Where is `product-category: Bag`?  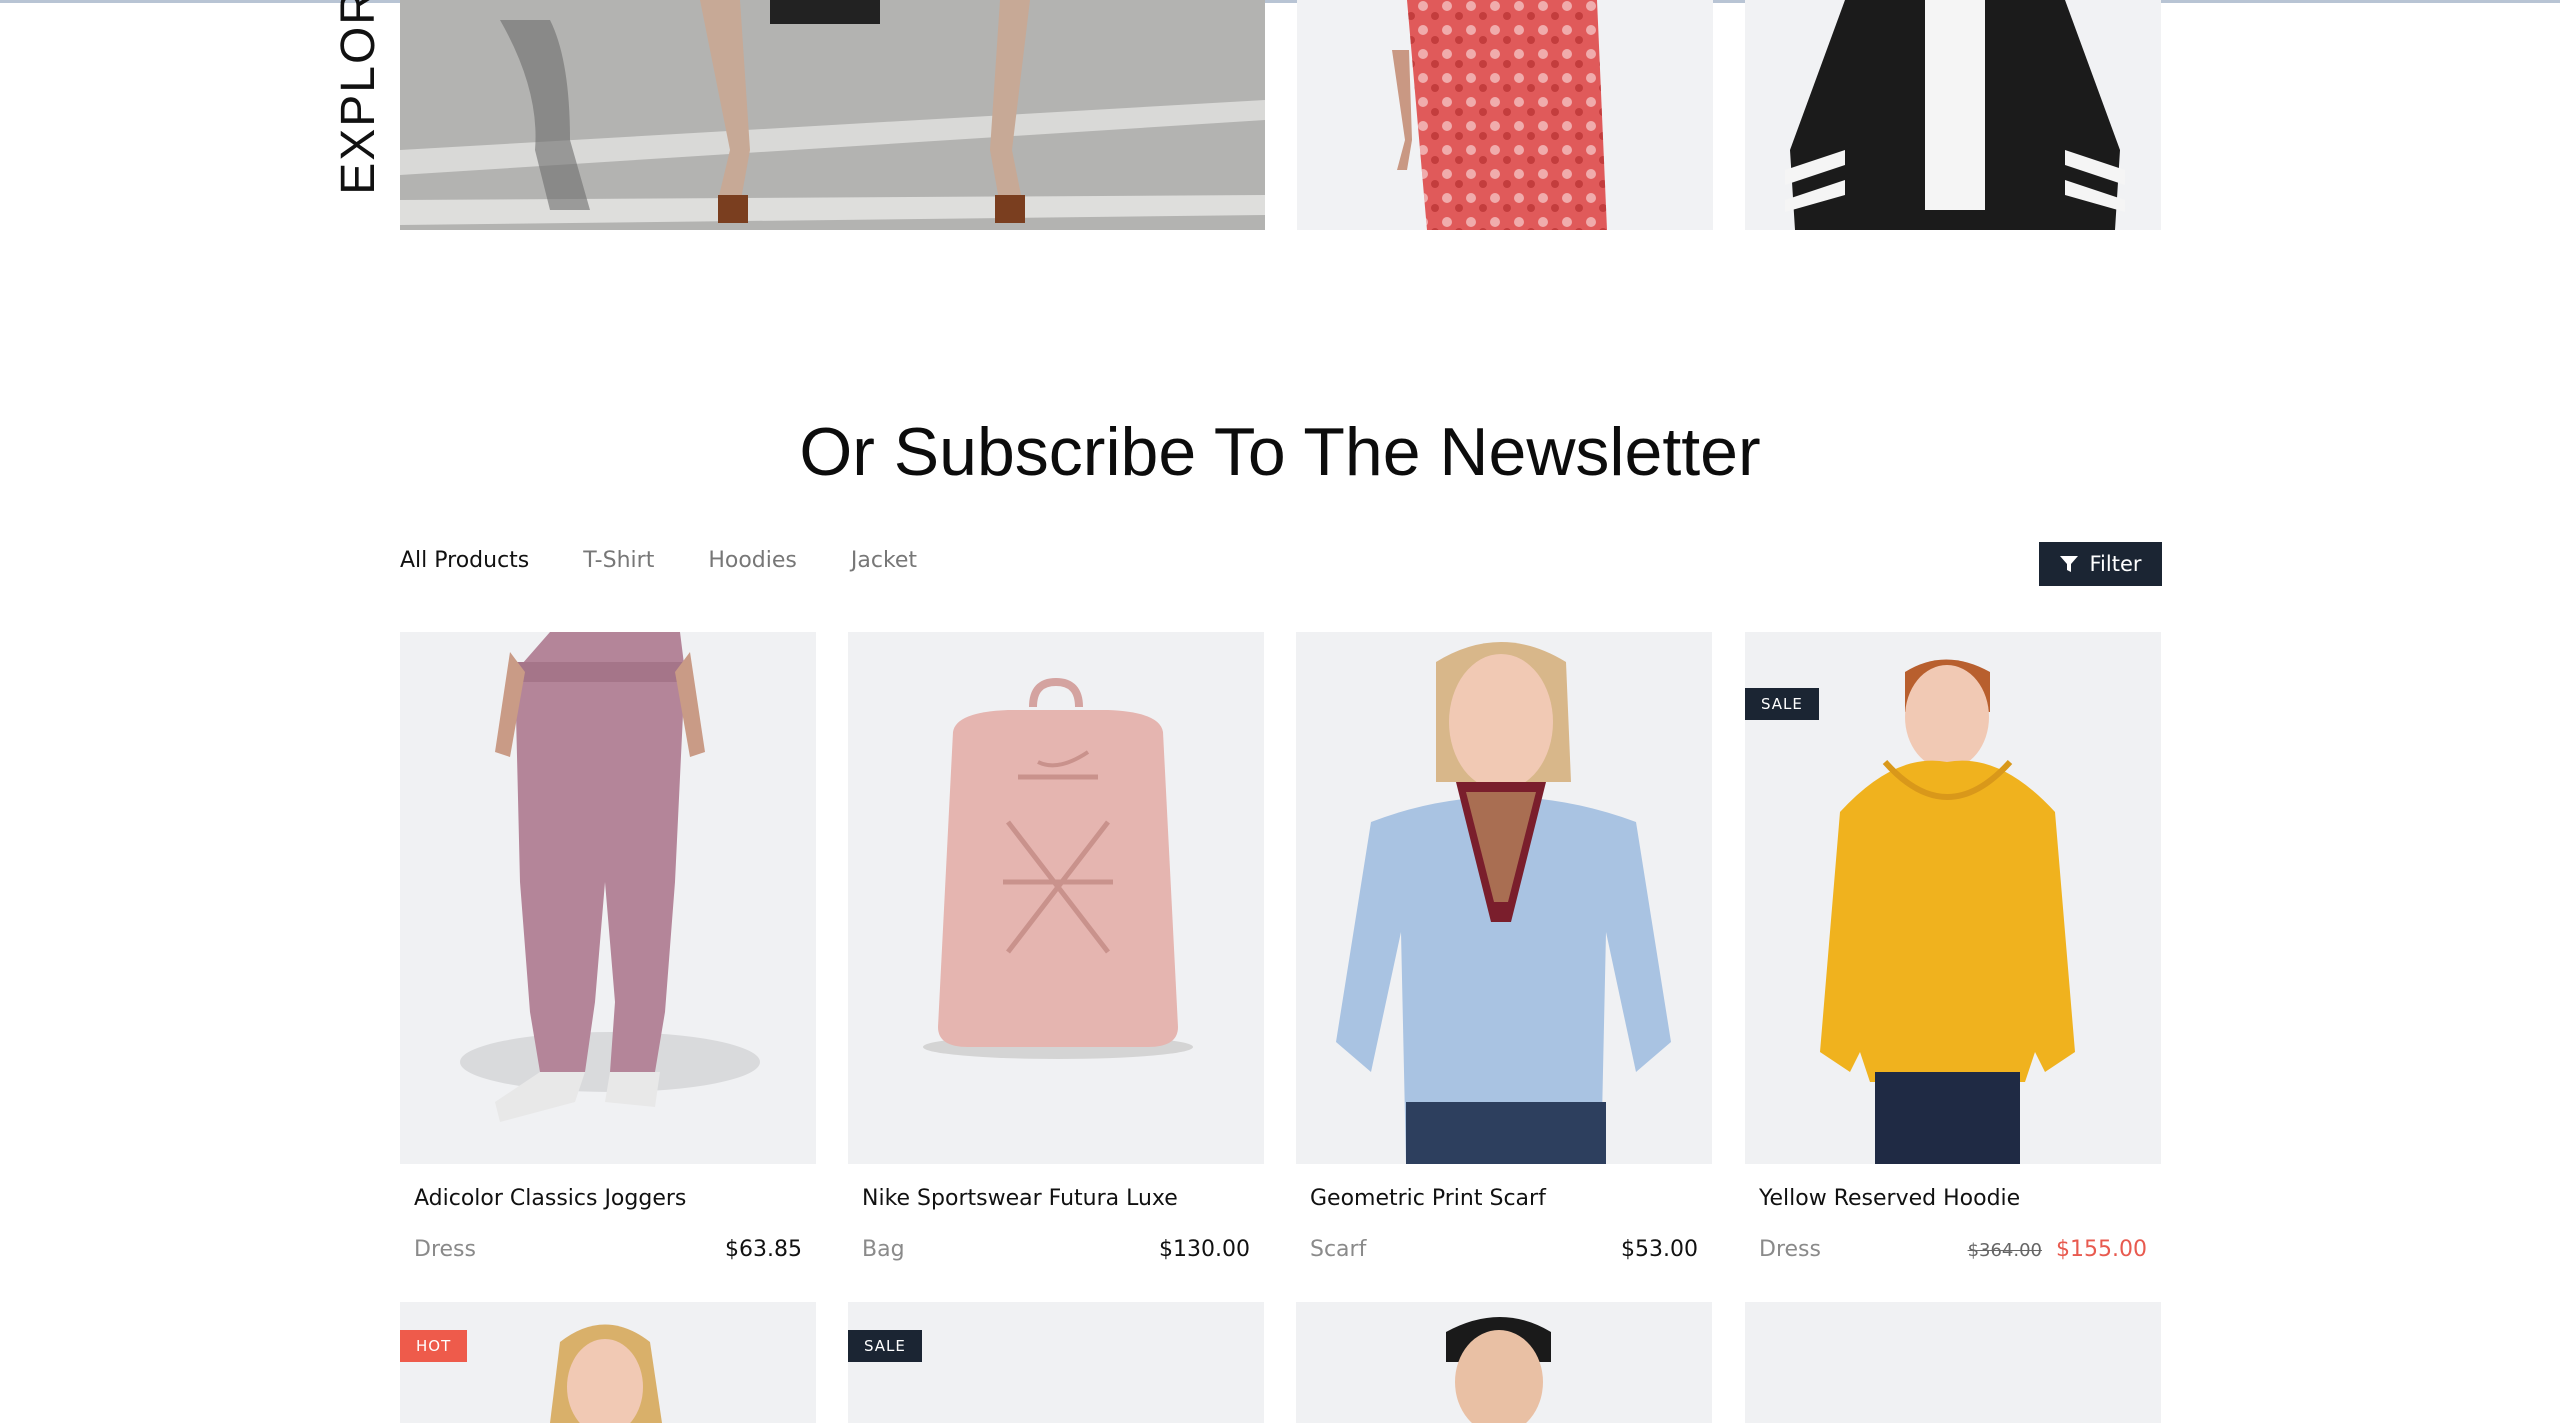 product-category: Bag is located at coordinates (883, 1249).